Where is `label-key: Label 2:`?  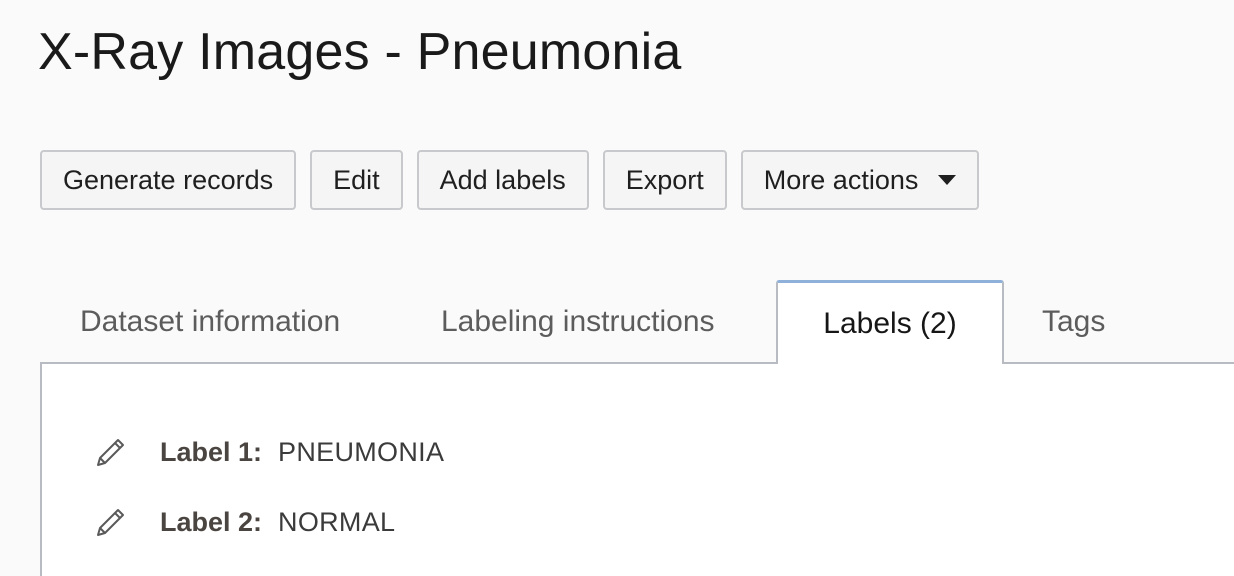 label-key: Label 2: is located at coordinates (211, 521).